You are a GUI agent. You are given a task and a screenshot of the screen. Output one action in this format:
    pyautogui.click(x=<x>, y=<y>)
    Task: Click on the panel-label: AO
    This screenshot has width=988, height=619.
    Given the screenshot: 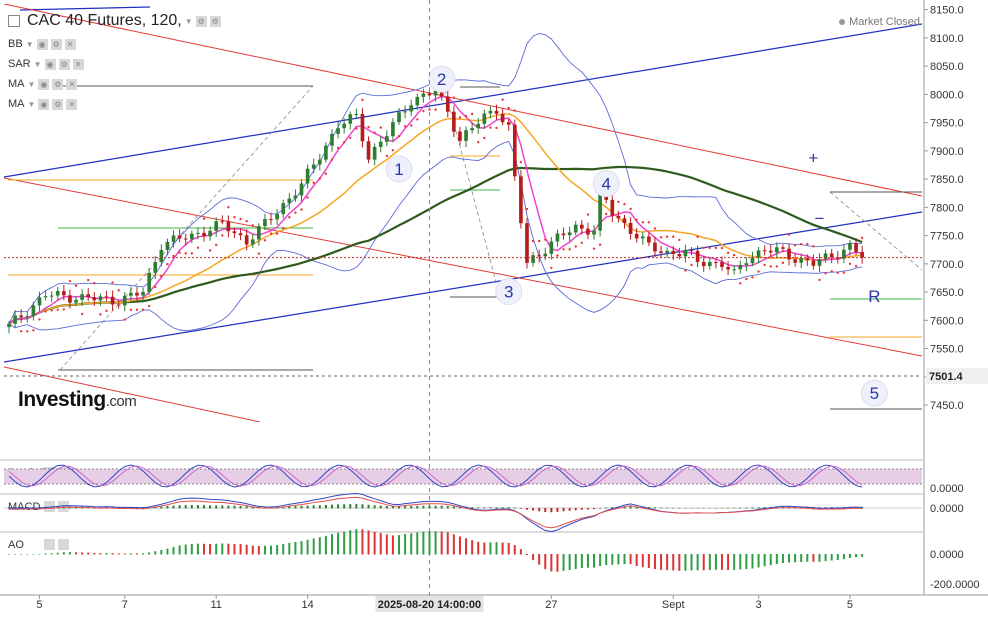 What is the action you would take?
    pyautogui.click(x=16, y=545)
    